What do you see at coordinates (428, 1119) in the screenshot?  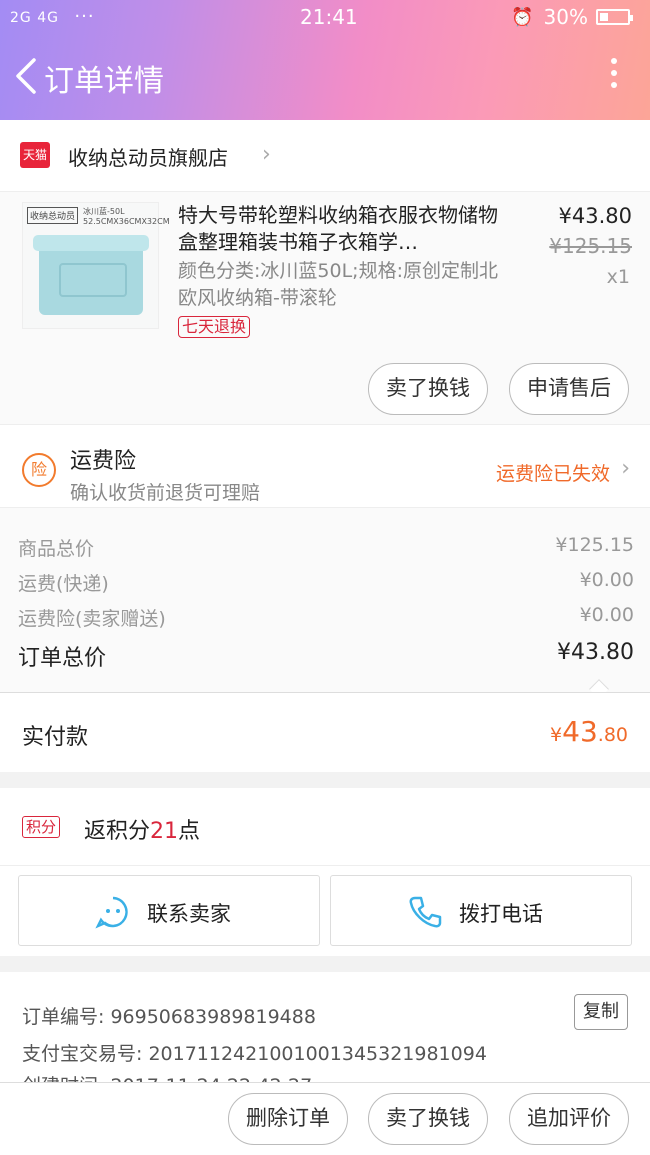 I see `sell-button-bottom: 卖了换钱` at bounding box center [428, 1119].